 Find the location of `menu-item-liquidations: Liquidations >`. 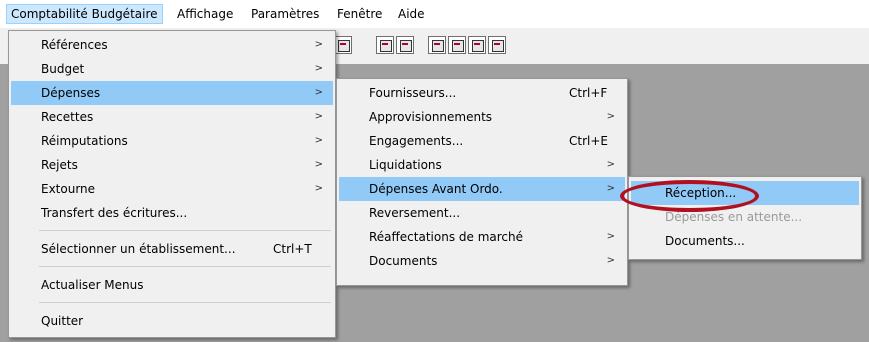

menu-item-liquidations: Liquidations > is located at coordinates (482, 165).